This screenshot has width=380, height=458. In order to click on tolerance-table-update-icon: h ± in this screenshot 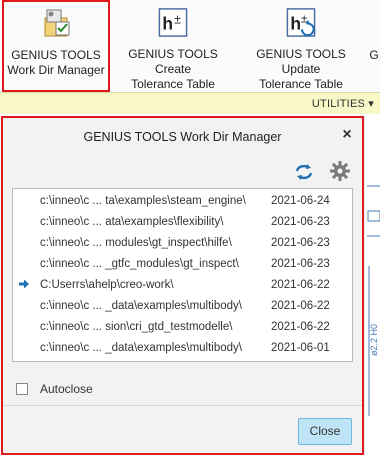, I will do `click(301, 22)`.